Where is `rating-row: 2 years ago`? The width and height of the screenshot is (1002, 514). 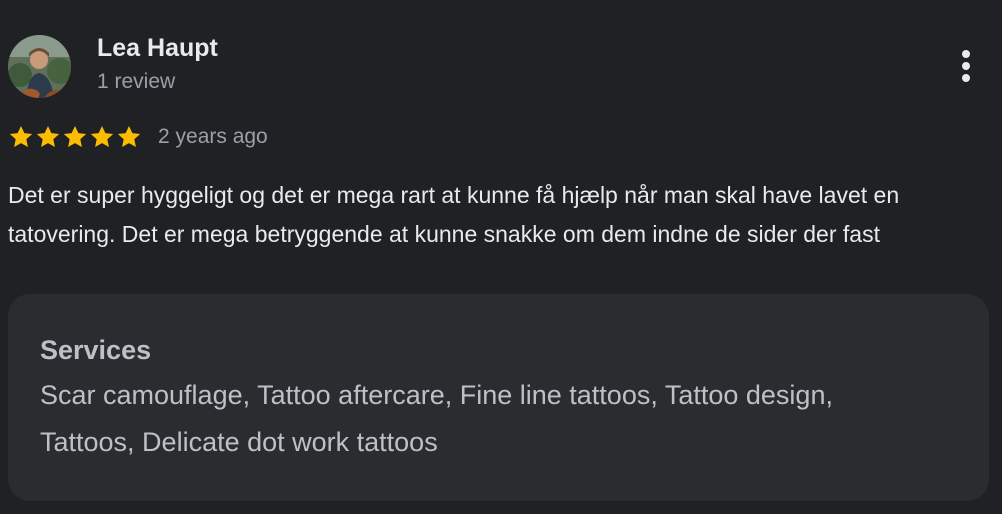
rating-row: 2 years ago is located at coordinates (138, 137).